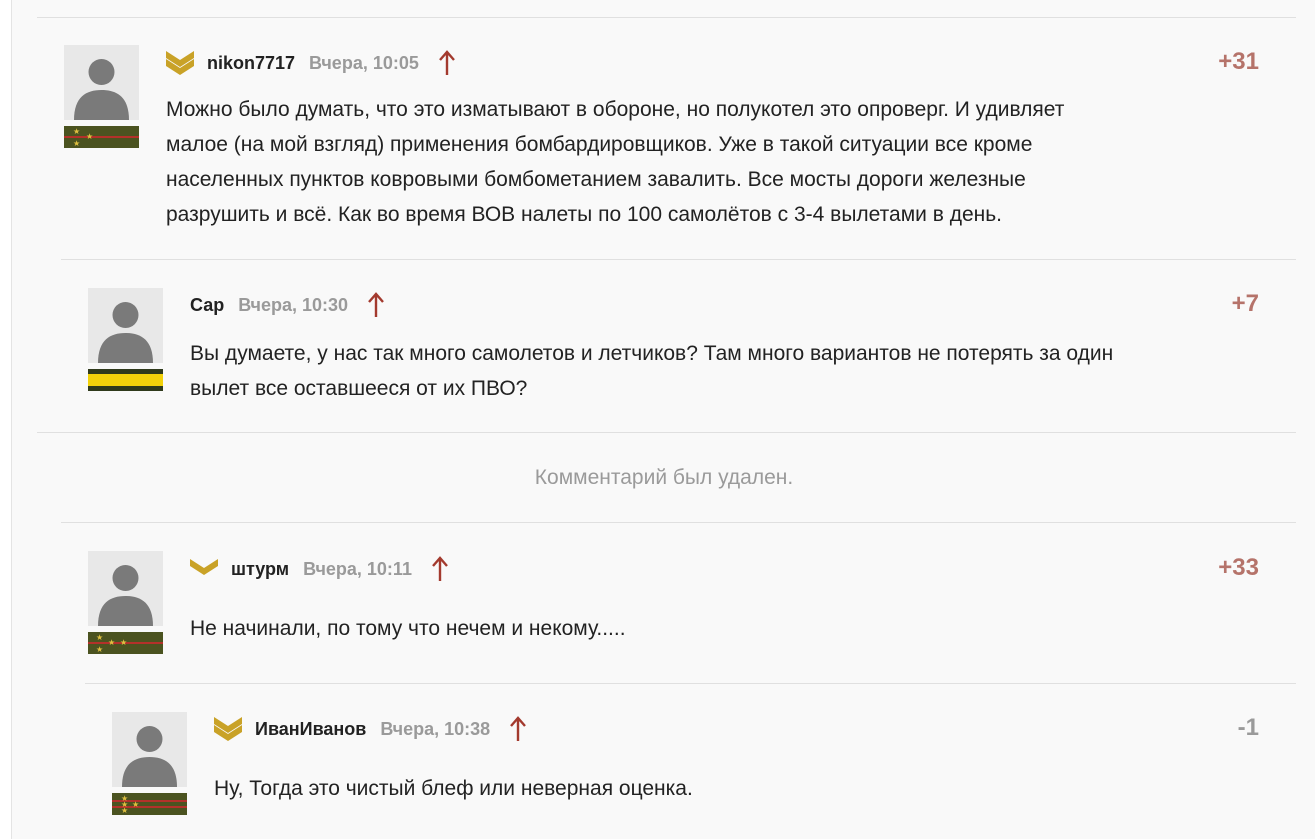  I want to click on comment-header: Сар Вчера, 10:30, so click(288, 305).